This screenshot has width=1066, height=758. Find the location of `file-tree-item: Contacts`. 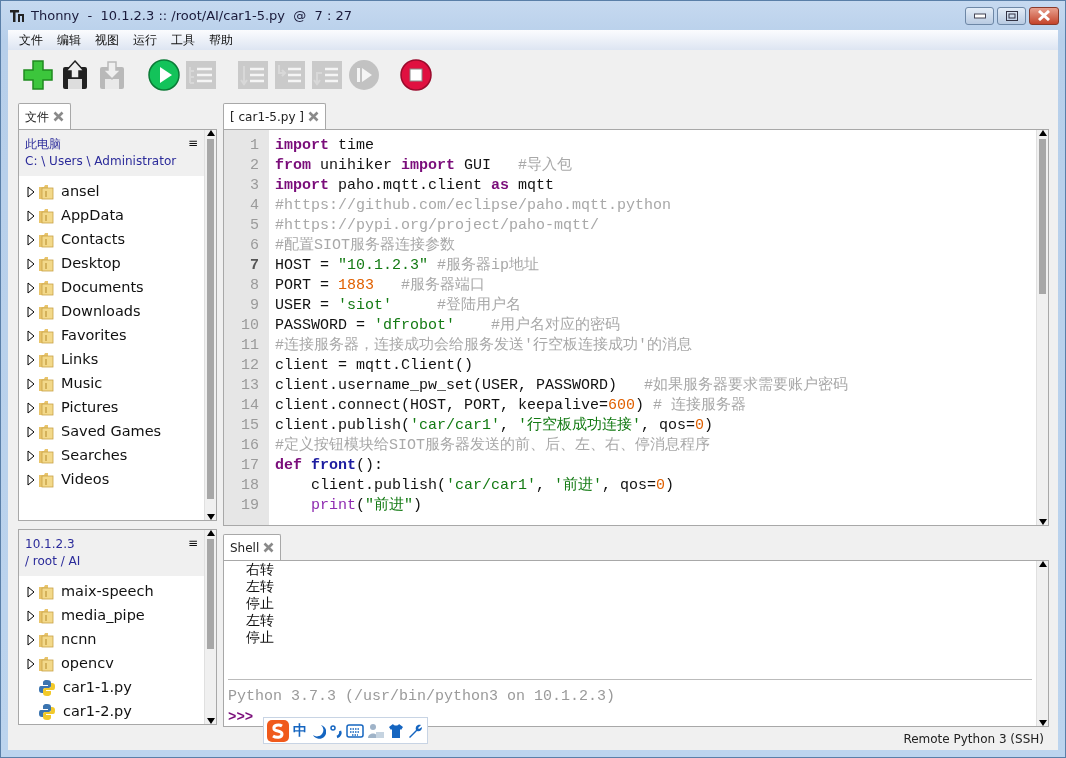

file-tree-item: Contacts is located at coordinates (111, 240).